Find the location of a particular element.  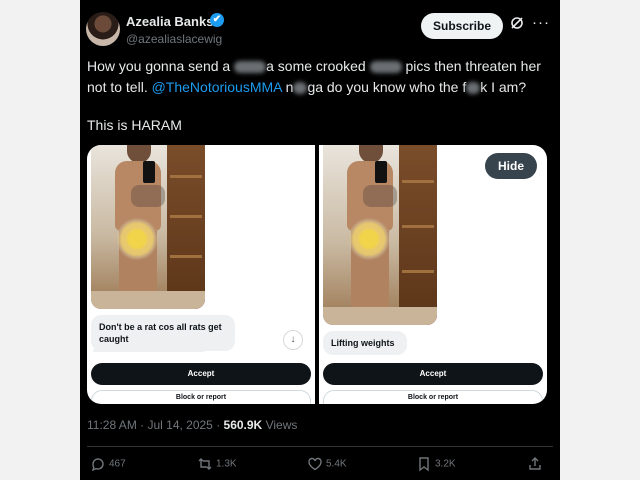

repost-count: 1.3K is located at coordinates (226, 464).